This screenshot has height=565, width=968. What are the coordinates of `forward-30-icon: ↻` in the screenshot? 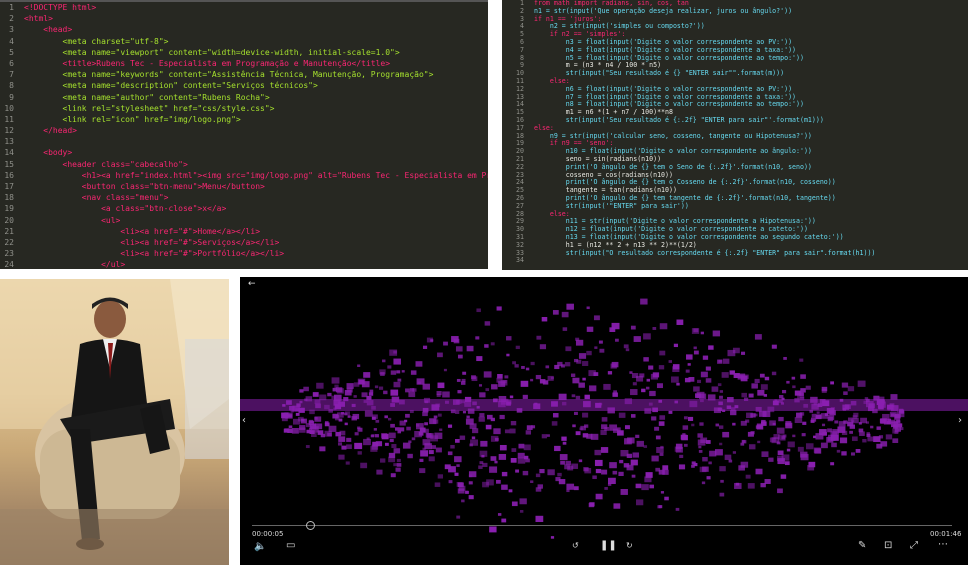 It's located at (629, 545).